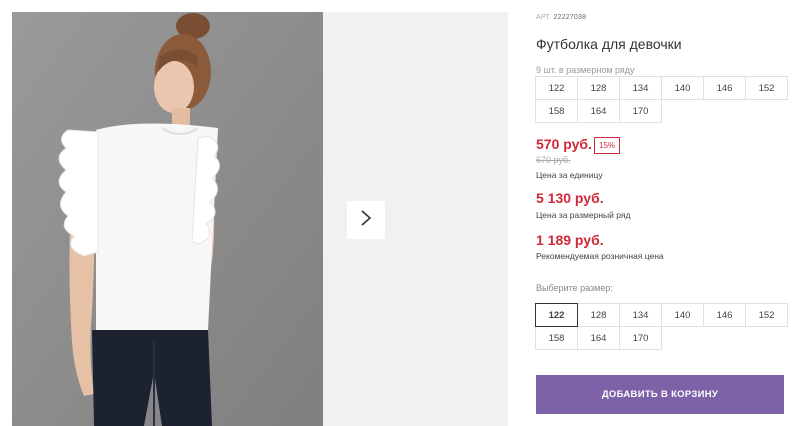  What do you see at coordinates (660, 394) in the screenshot?
I see `add-to-cart-button: ДОБАВИТЬ В КОРЗИНУ` at bounding box center [660, 394].